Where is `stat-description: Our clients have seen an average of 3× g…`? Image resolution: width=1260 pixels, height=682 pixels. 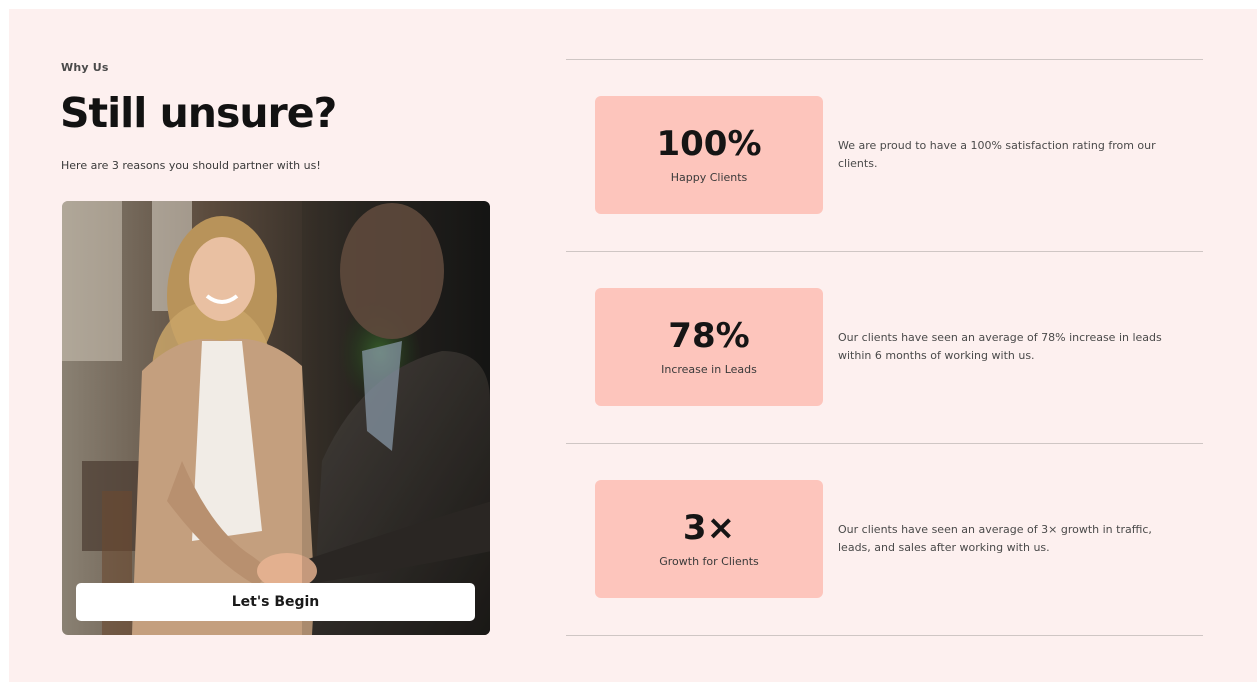
stat-description: Our clients have seen an average of 3× g… is located at coordinates (995, 538).